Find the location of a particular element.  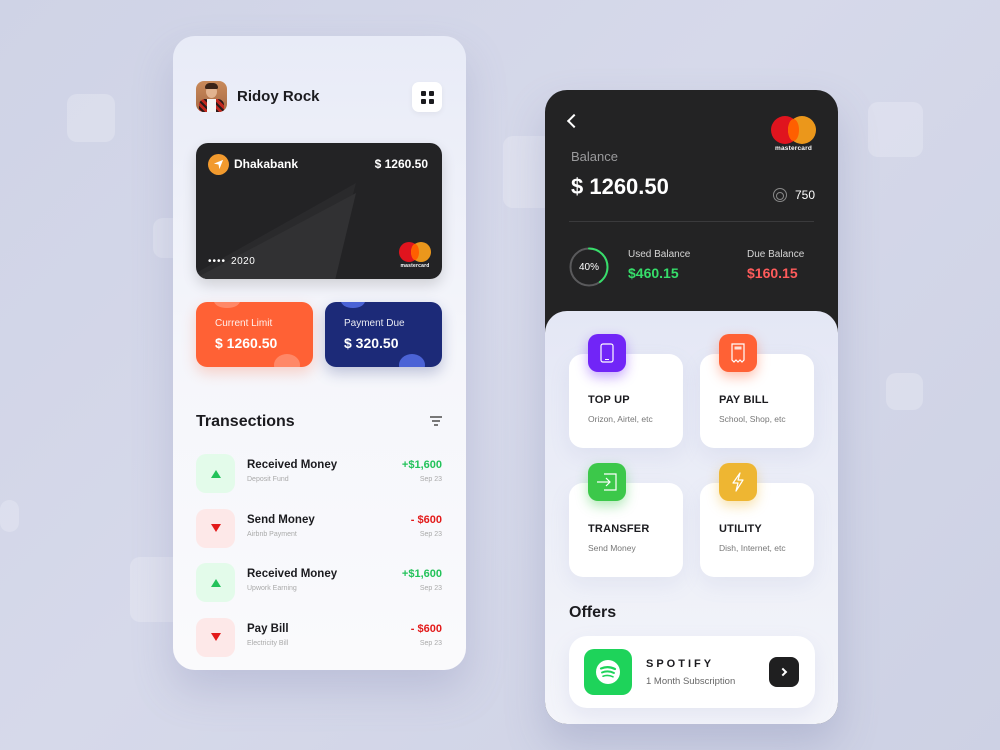

profile-header: Ridoy Rock is located at coordinates (258, 96).